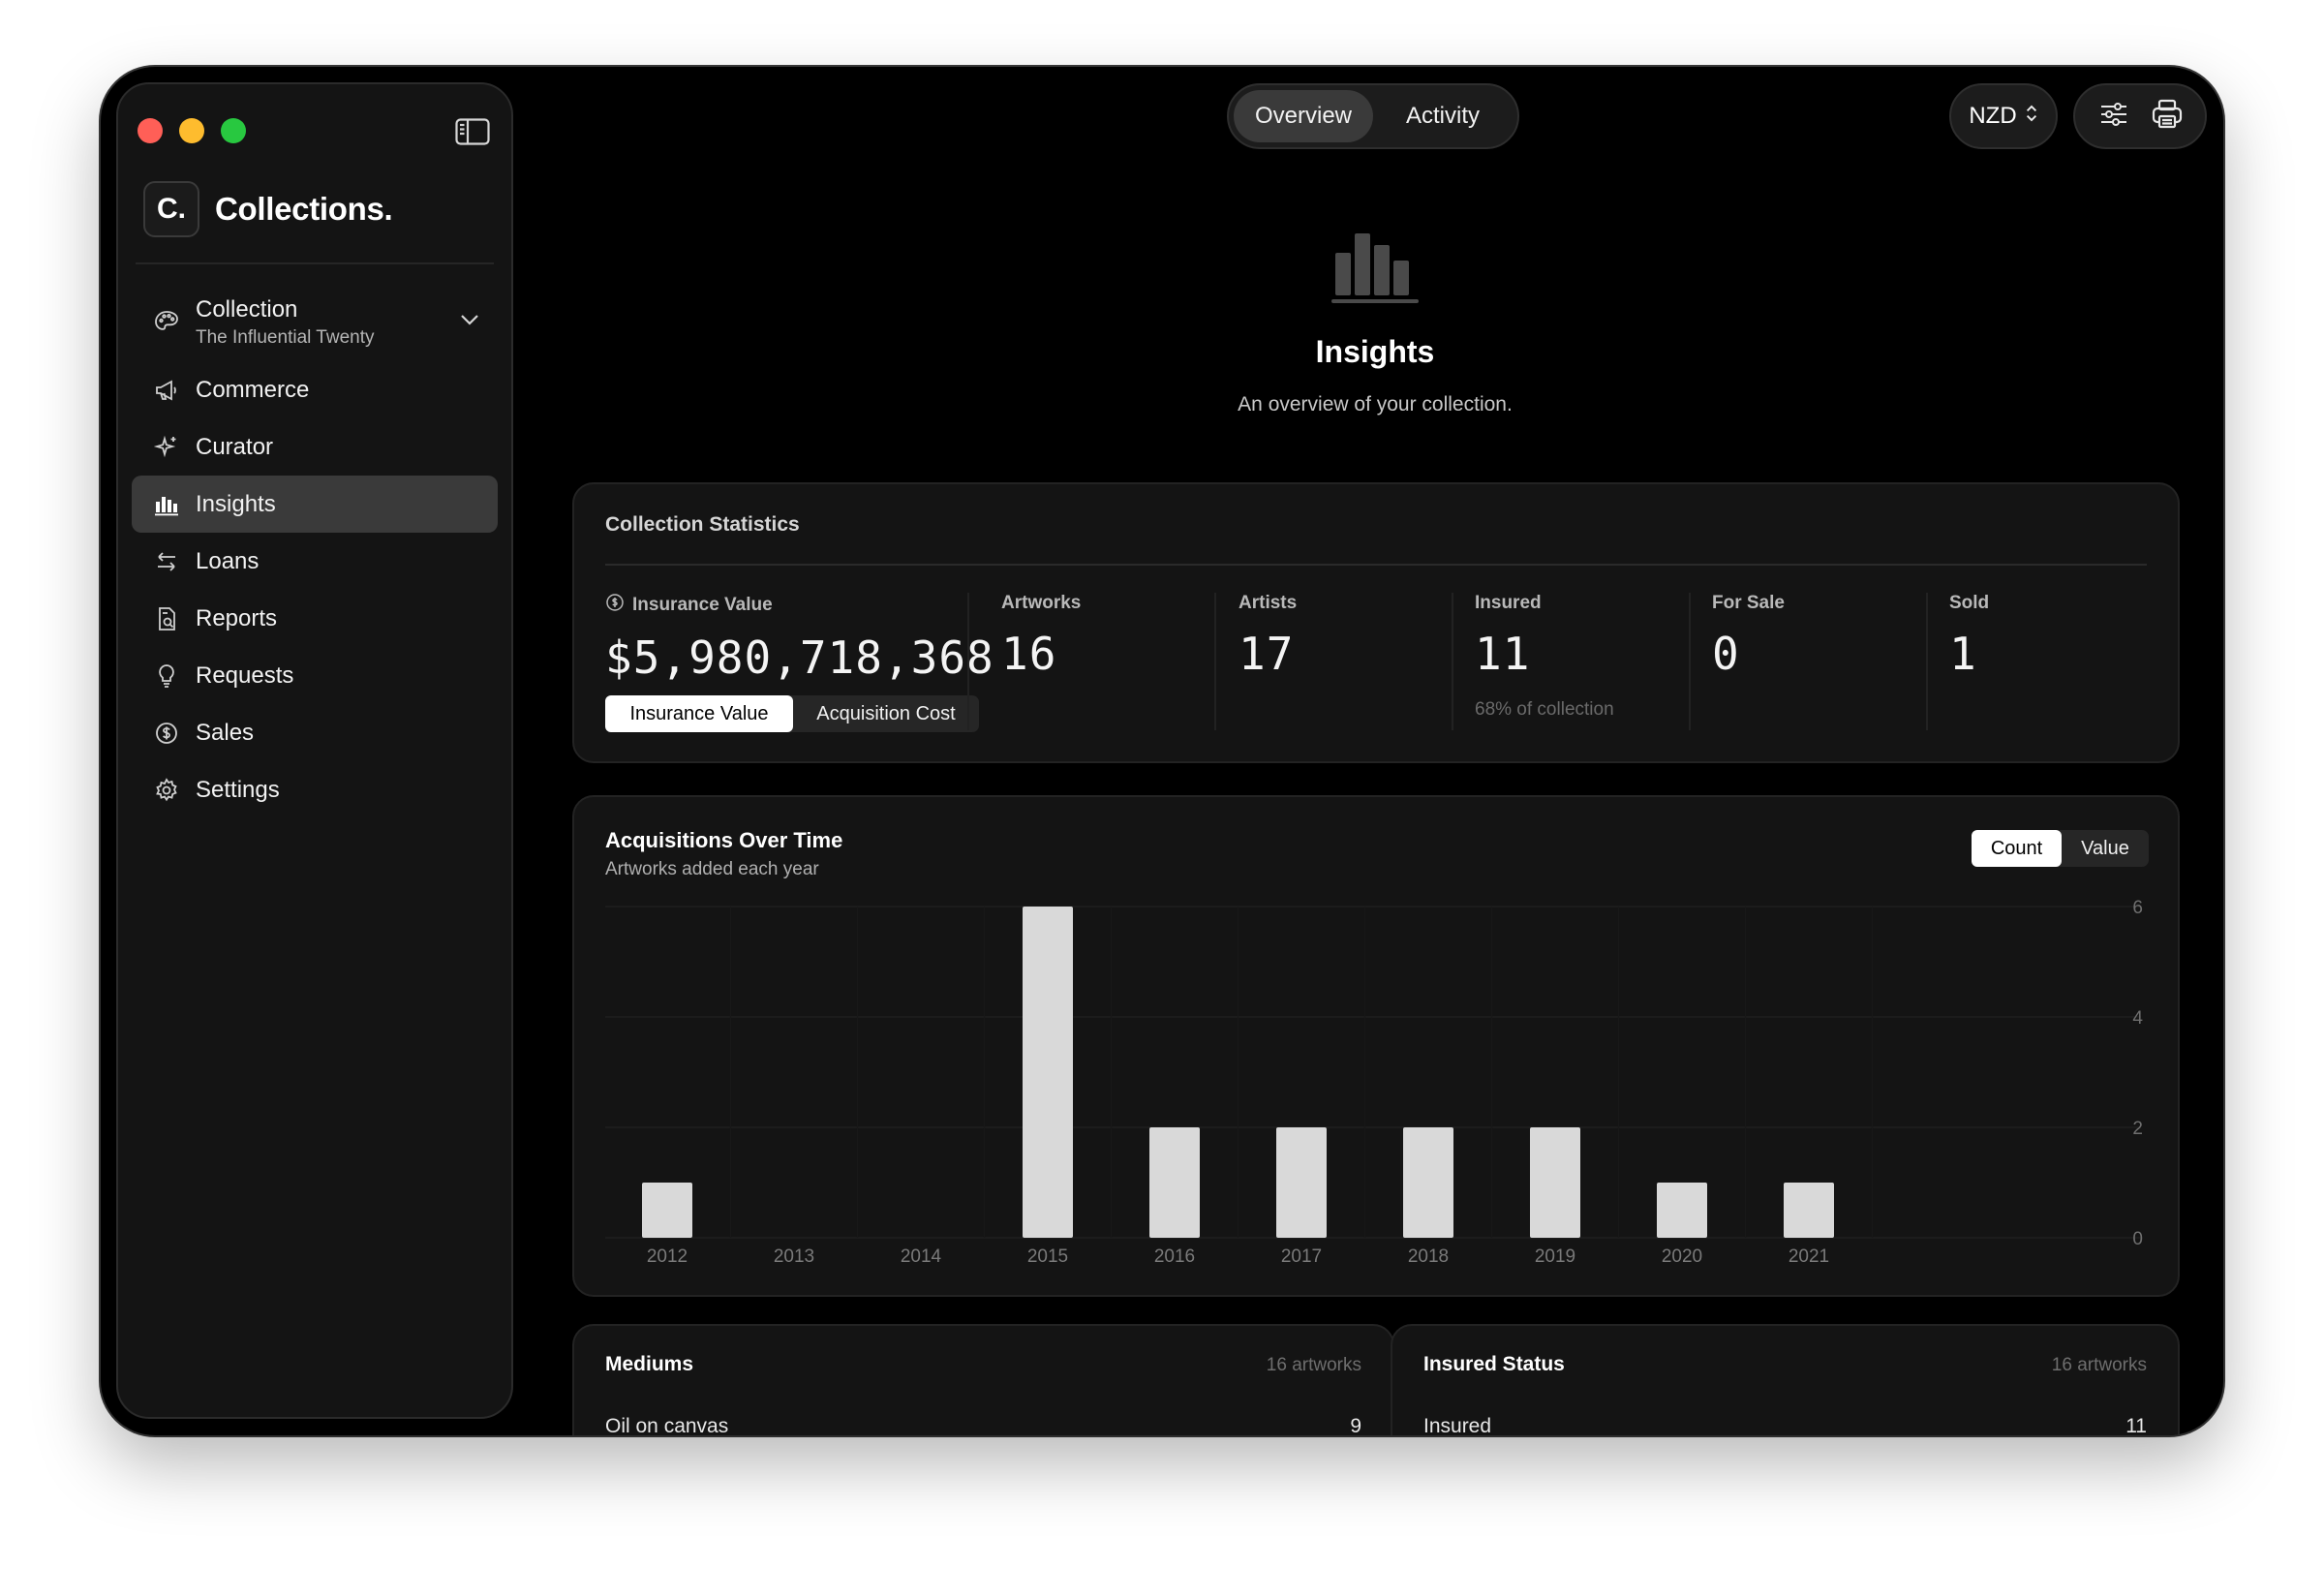 Image resolution: width=2324 pixels, height=1569 pixels. What do you see at coordinates (1749, 636) in the screenshot?
I see `stat-for-sale: For Sale 0` at bounding box center [1749, 636].